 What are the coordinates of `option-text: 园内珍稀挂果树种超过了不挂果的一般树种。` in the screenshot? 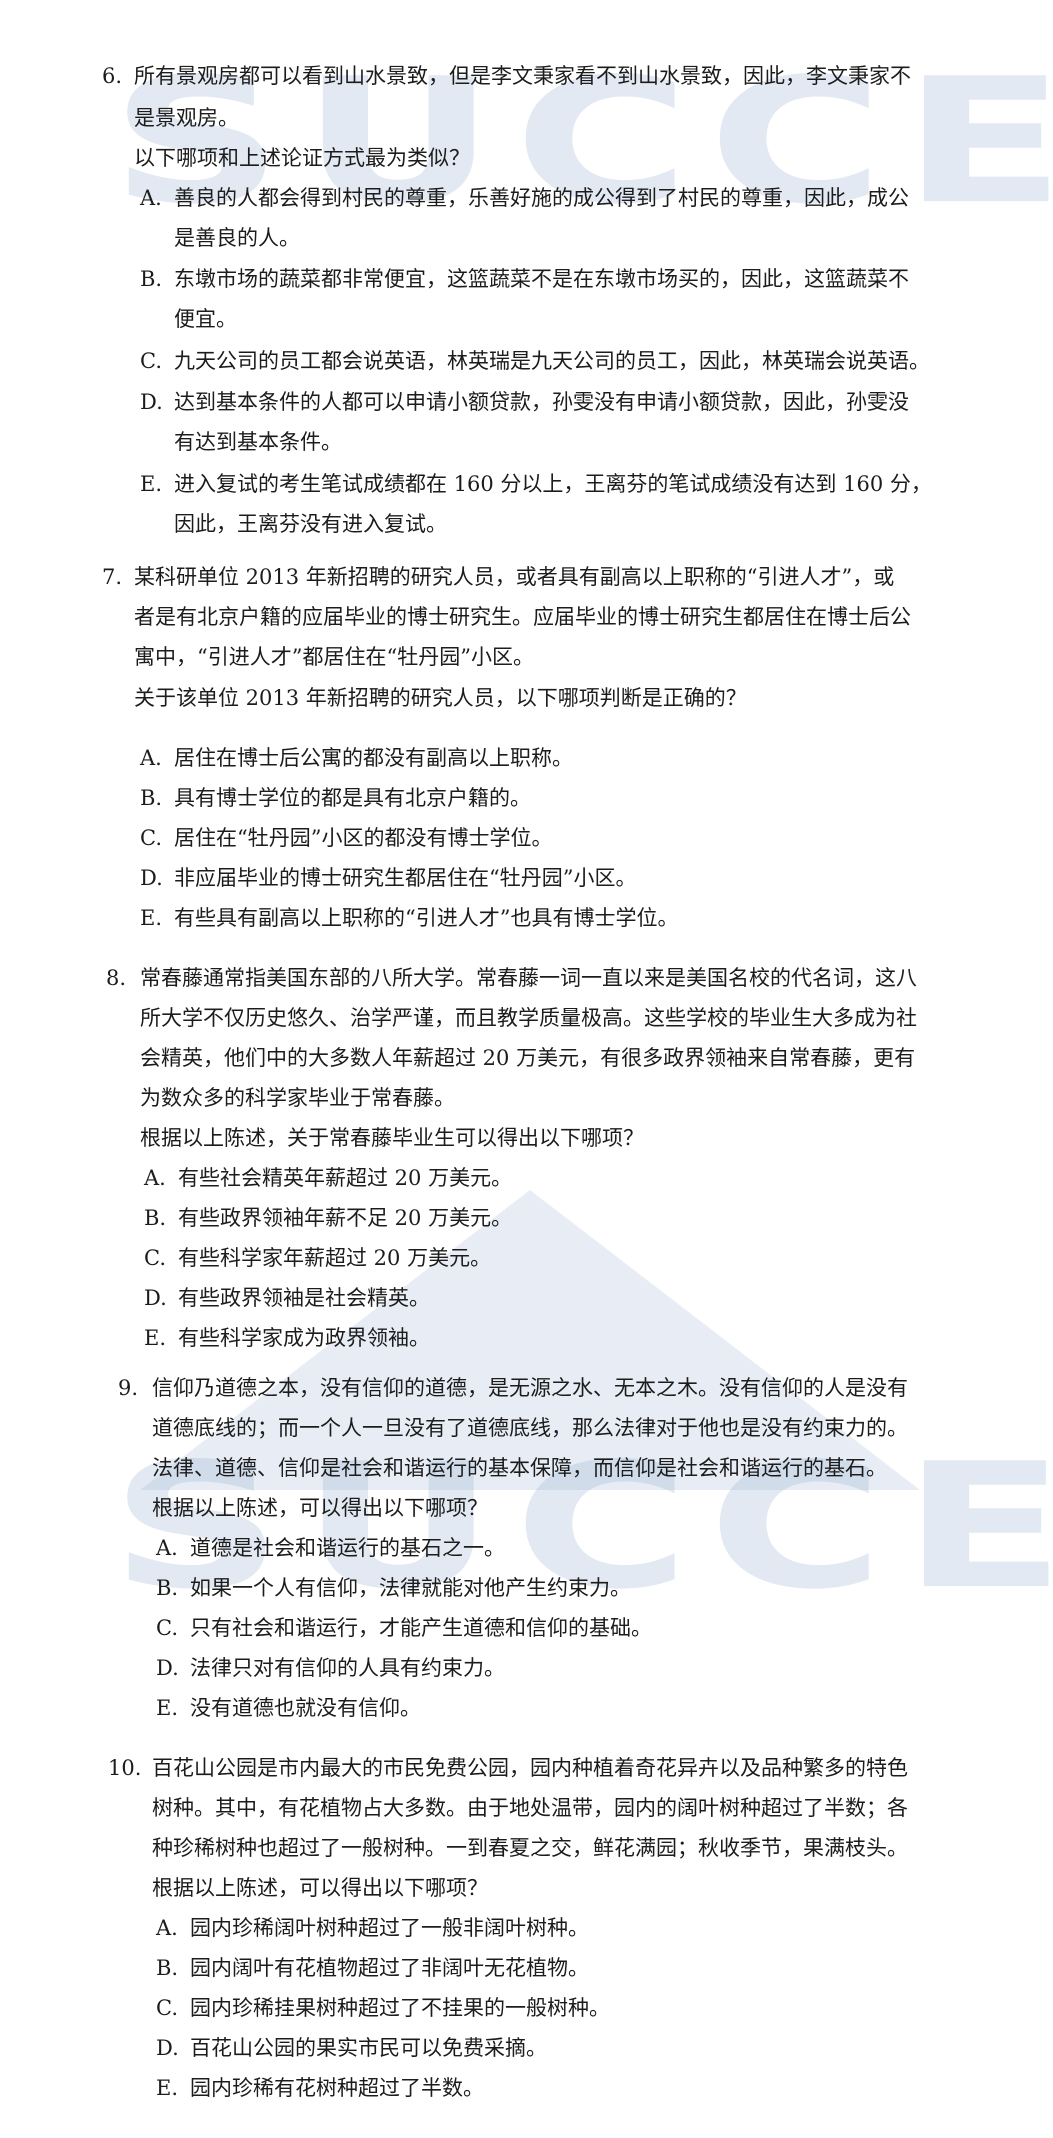 It's located at (400, 2008).